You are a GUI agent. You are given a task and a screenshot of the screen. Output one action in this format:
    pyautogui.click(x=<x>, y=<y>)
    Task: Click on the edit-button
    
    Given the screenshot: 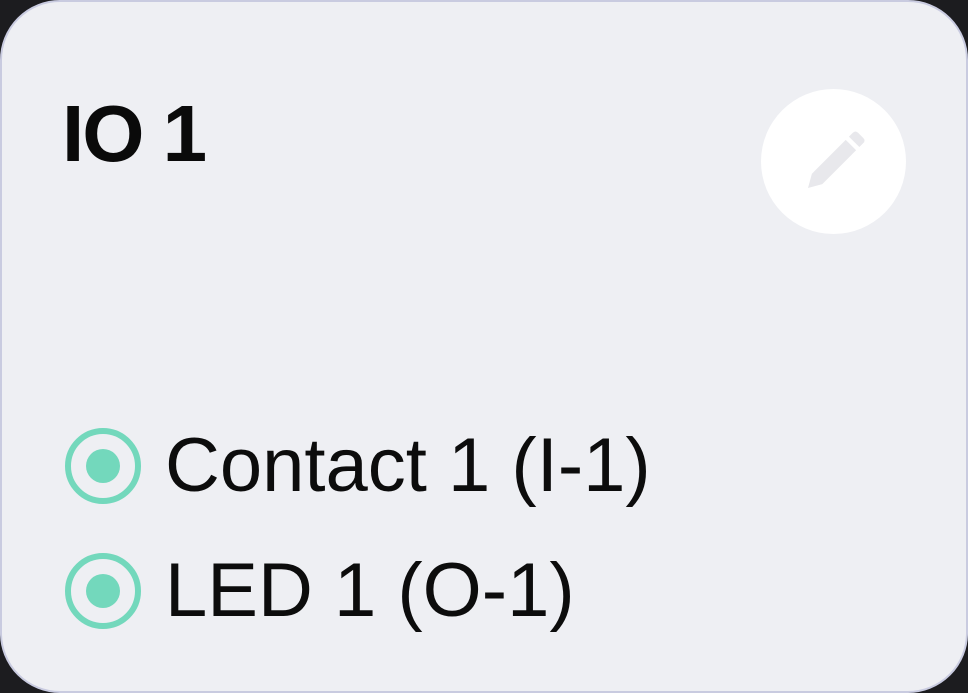 What is the action you would take?
    pyautogui.click(x=833, y=161)
    